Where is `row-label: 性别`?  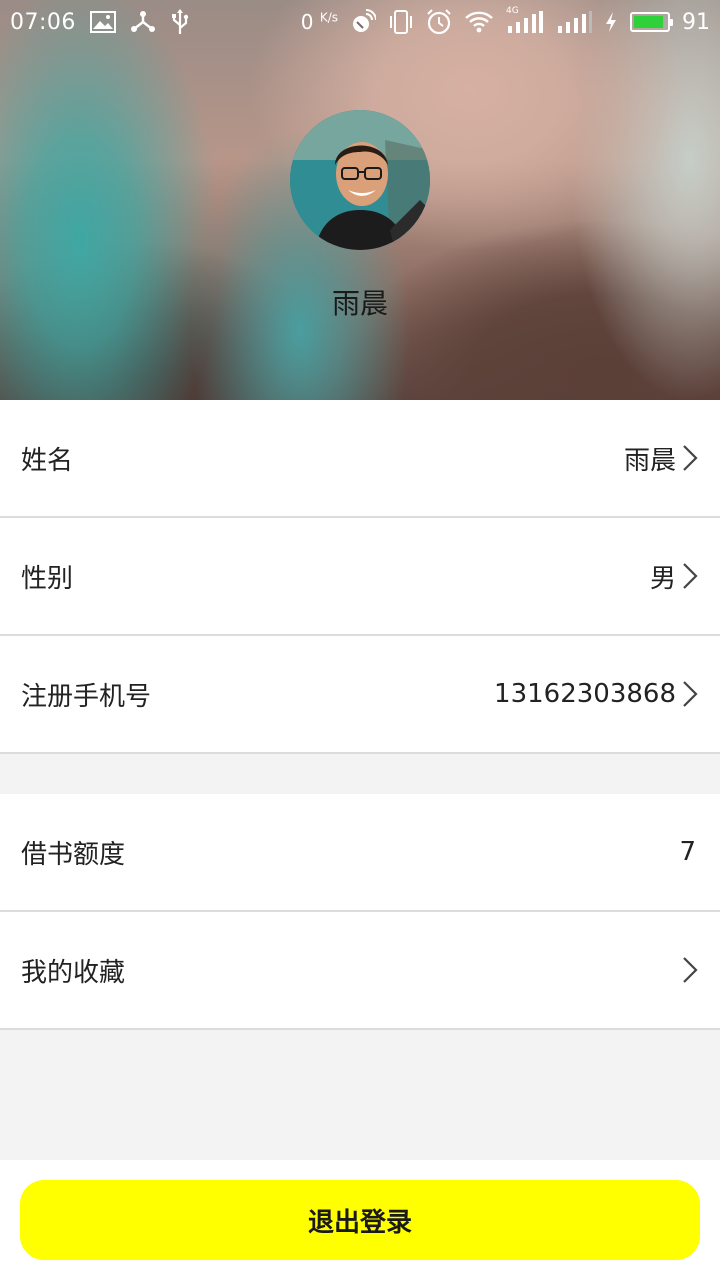 row-label: 性别 is located at coordinates (47, 578).